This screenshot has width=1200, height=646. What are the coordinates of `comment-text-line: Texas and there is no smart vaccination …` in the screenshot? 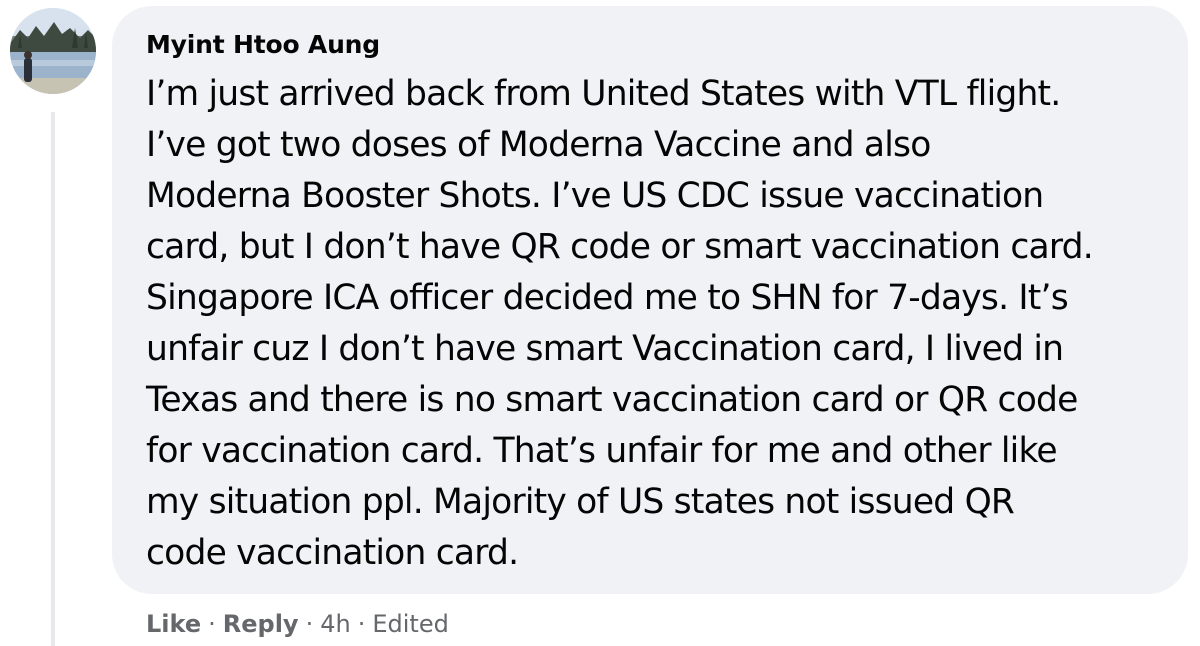 It's located at (612, 400).